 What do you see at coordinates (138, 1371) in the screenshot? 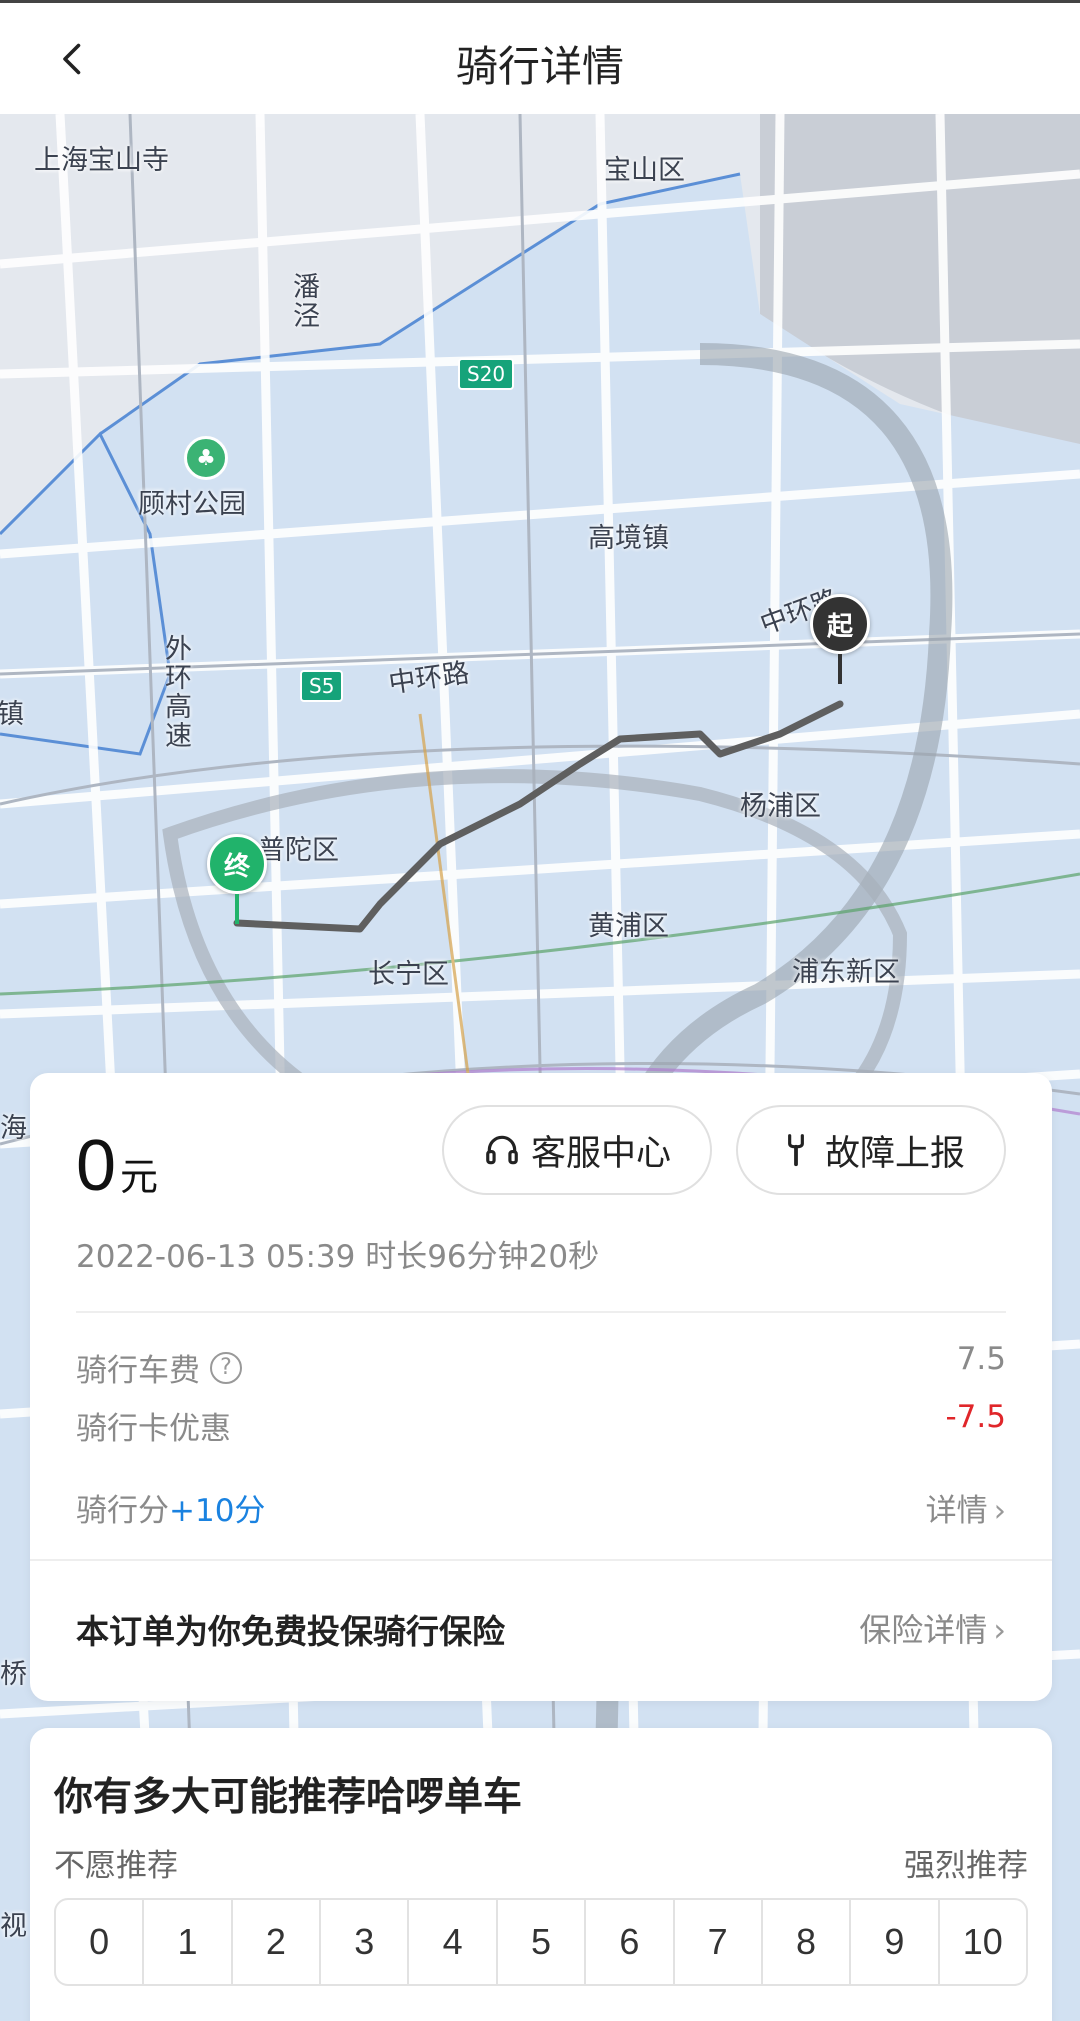
I see `fee-label: 骑行车费` at bounding box center [138, 1371].